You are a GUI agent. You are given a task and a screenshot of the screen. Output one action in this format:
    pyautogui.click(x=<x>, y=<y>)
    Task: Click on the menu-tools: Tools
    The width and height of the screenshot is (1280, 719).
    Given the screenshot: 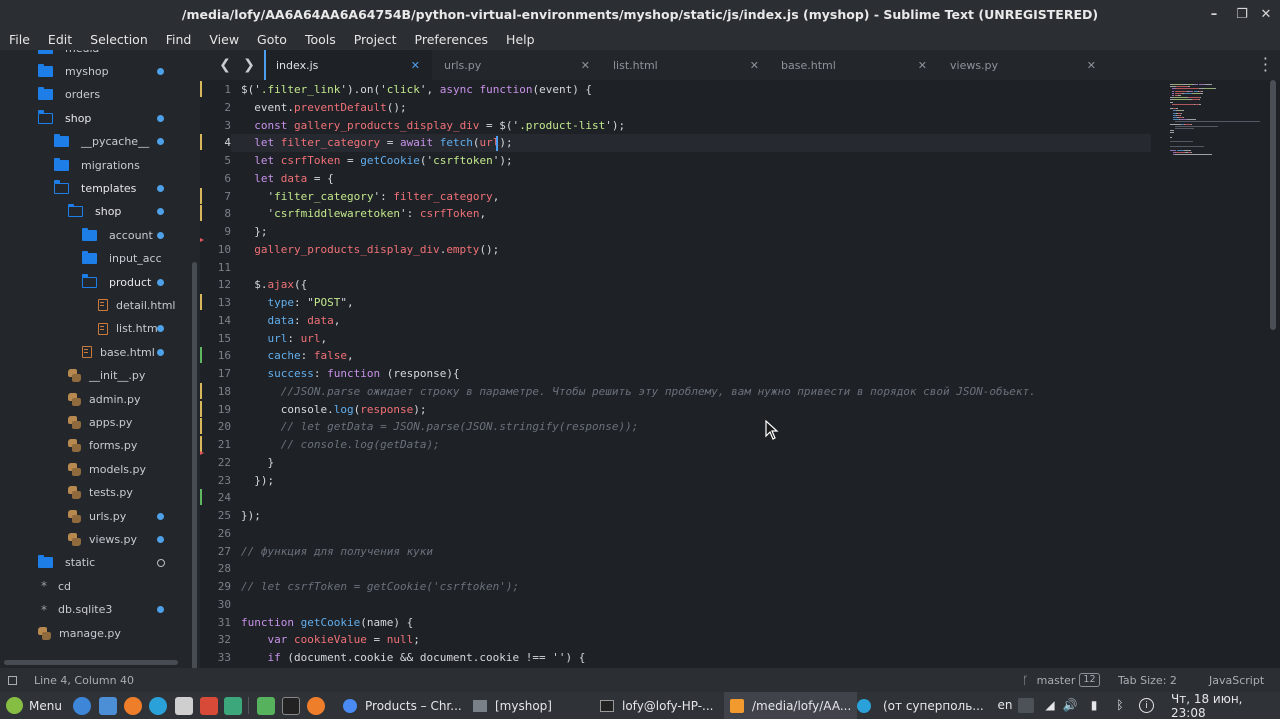 What is the action you would take?
    pyautogui.click(x=320, y=39)
    